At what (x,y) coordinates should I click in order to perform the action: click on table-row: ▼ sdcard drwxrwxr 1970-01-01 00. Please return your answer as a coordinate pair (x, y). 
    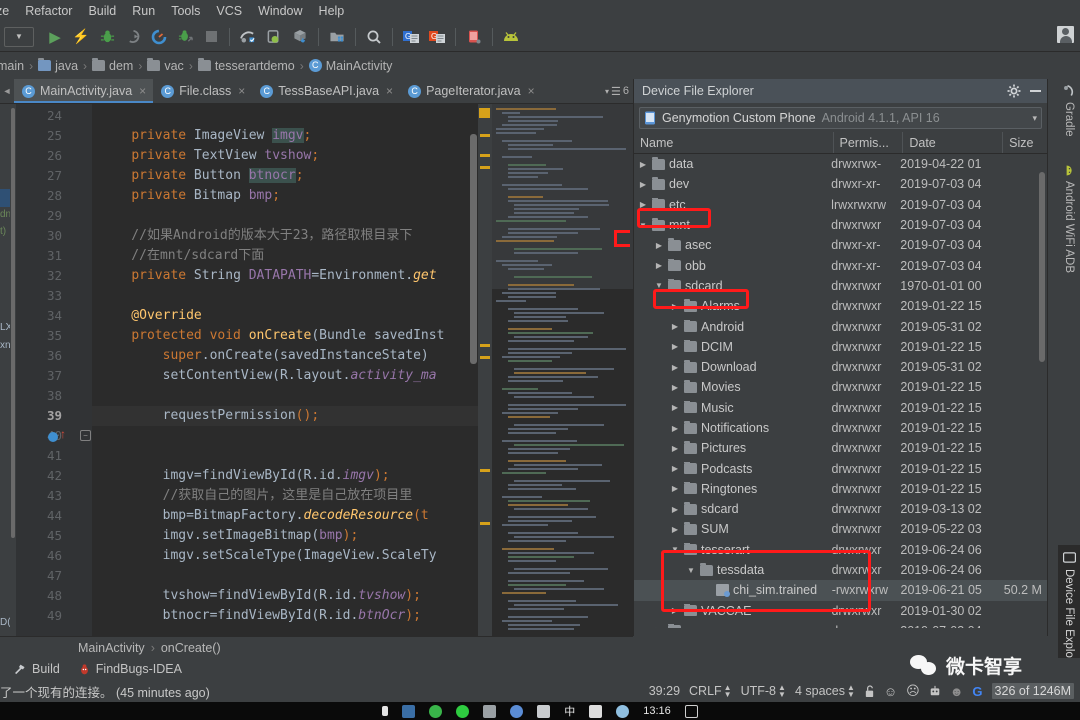
    Looking at the image, I should click on (840, 286).